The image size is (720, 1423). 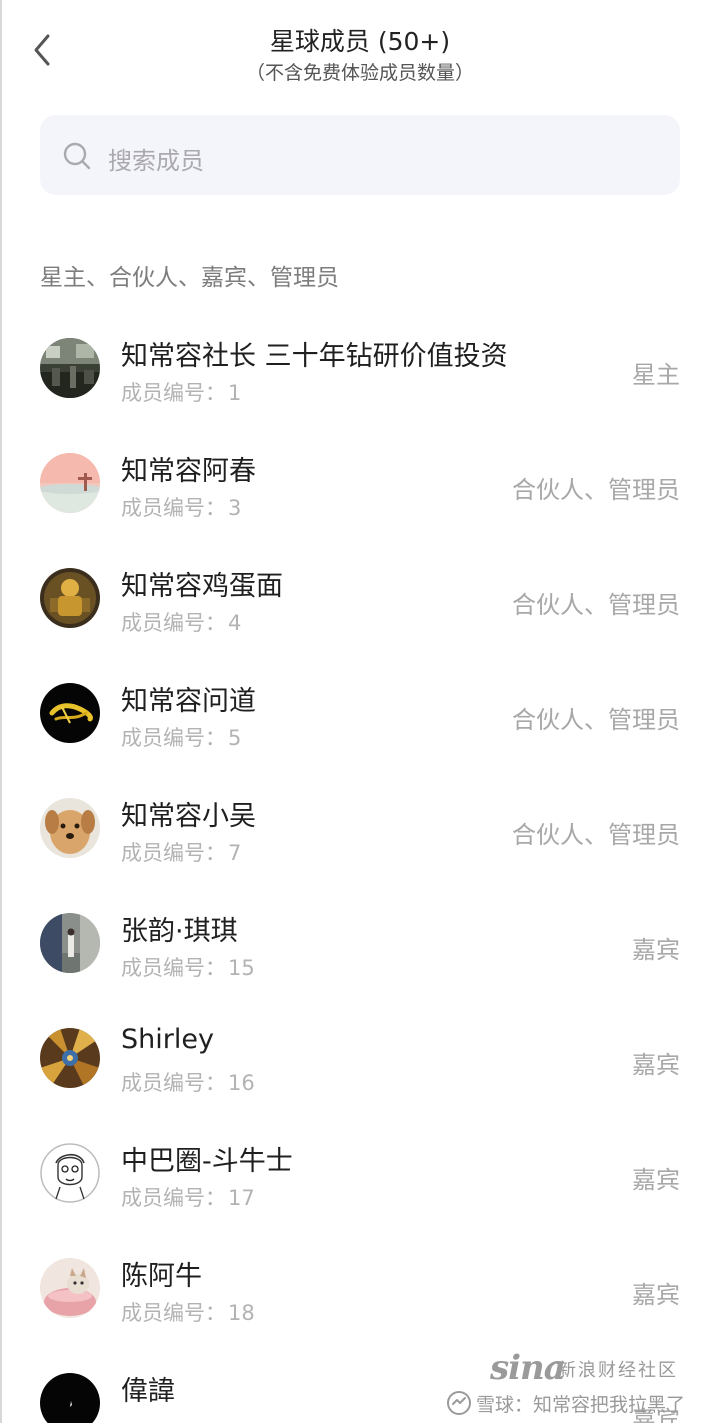 What do you see at coordinates (207, 1161) in the screenshot?
I see `member-name: 中巴圈-斗牛士` at bounding box center [207, 1161].